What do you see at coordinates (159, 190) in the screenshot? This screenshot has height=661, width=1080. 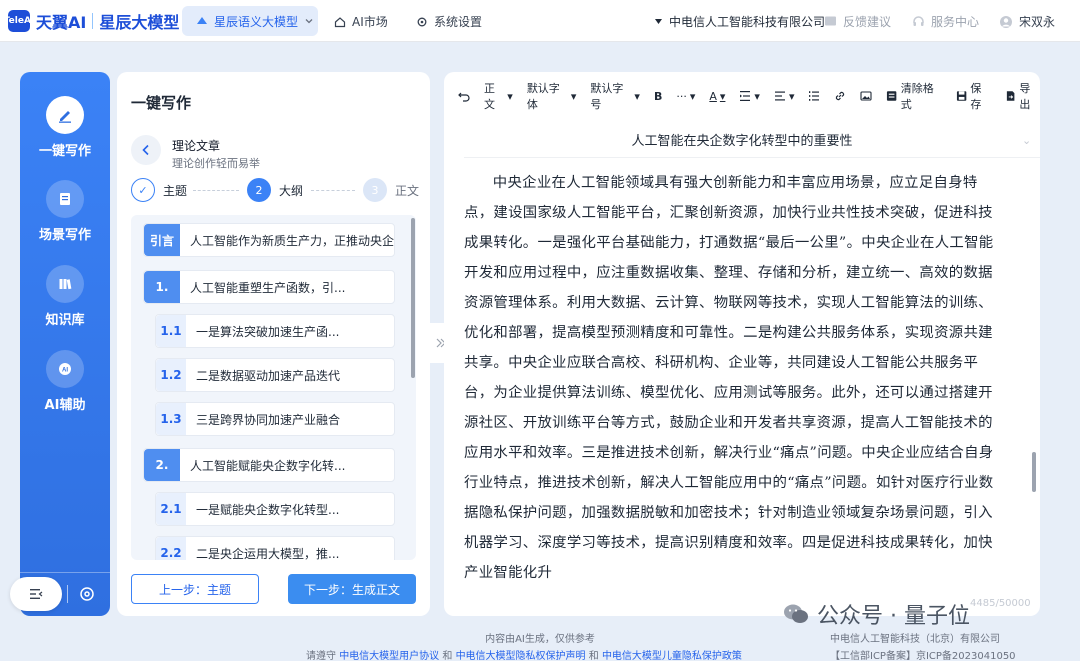 I see `step-topic: ✓ 主题` at bounding box center [159, 190].